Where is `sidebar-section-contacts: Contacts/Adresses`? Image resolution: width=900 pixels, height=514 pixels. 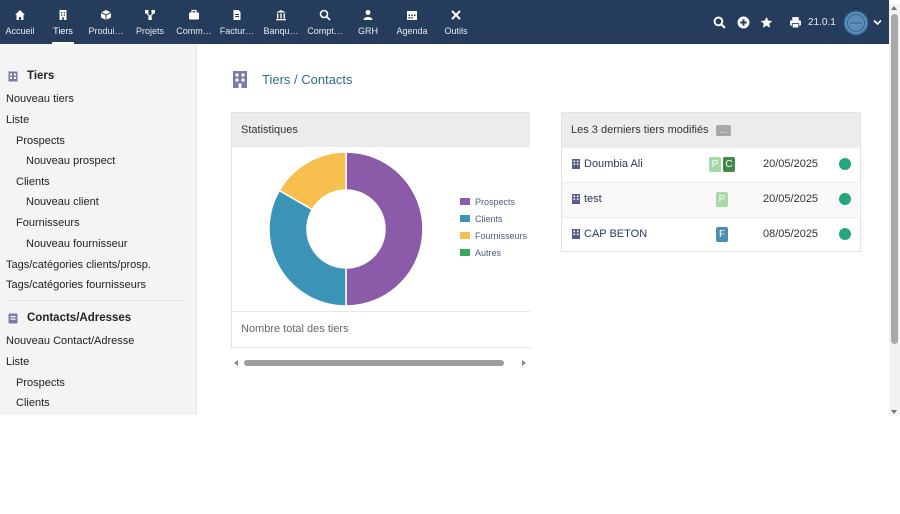
sidebar-section-contacts: Contacts/Adresses is located at coordinates (69, 318).